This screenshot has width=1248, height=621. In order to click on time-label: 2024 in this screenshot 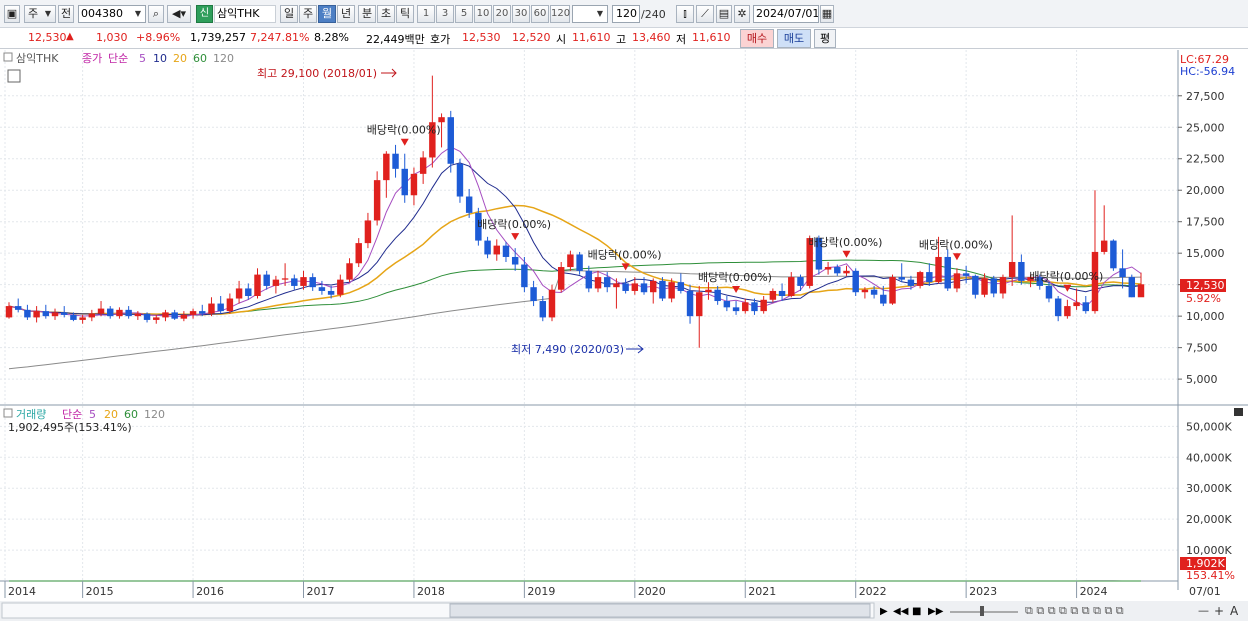, I will do `click(1094, 591)`.